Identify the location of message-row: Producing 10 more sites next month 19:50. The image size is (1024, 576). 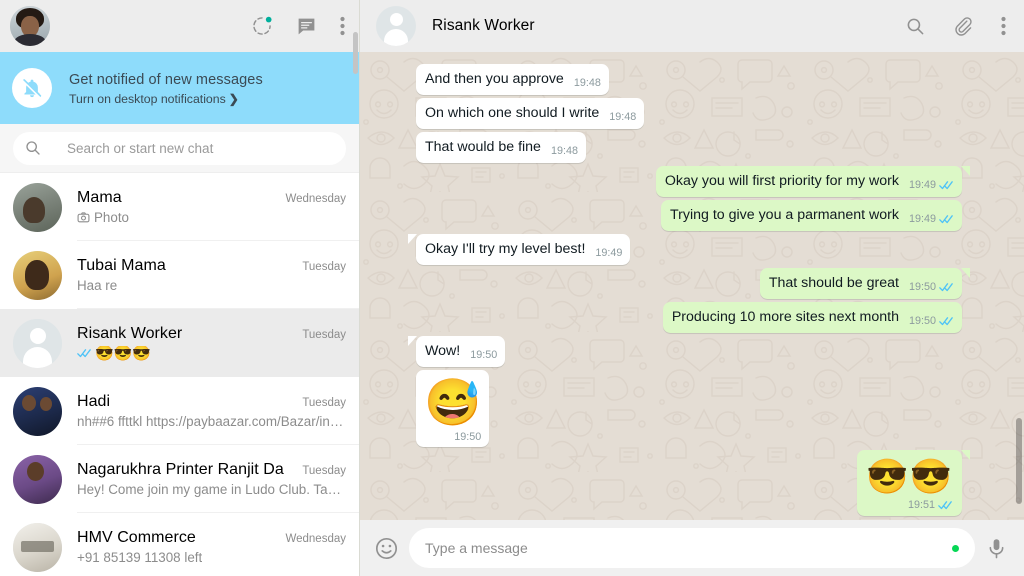
(689, 317).